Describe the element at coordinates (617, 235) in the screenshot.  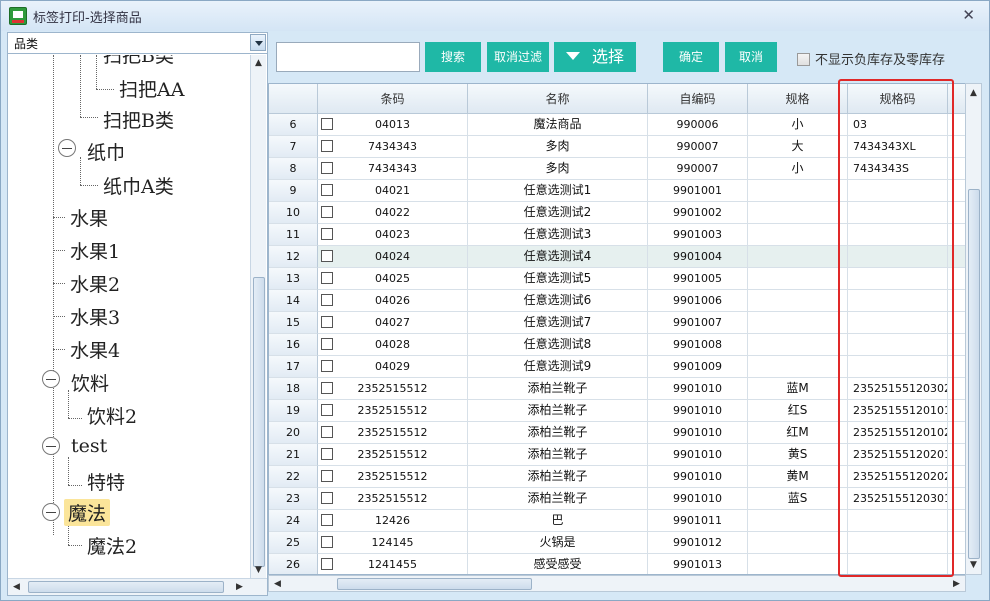
I see `table-row: 11 04023 任意选测试3 9901003` at that location.